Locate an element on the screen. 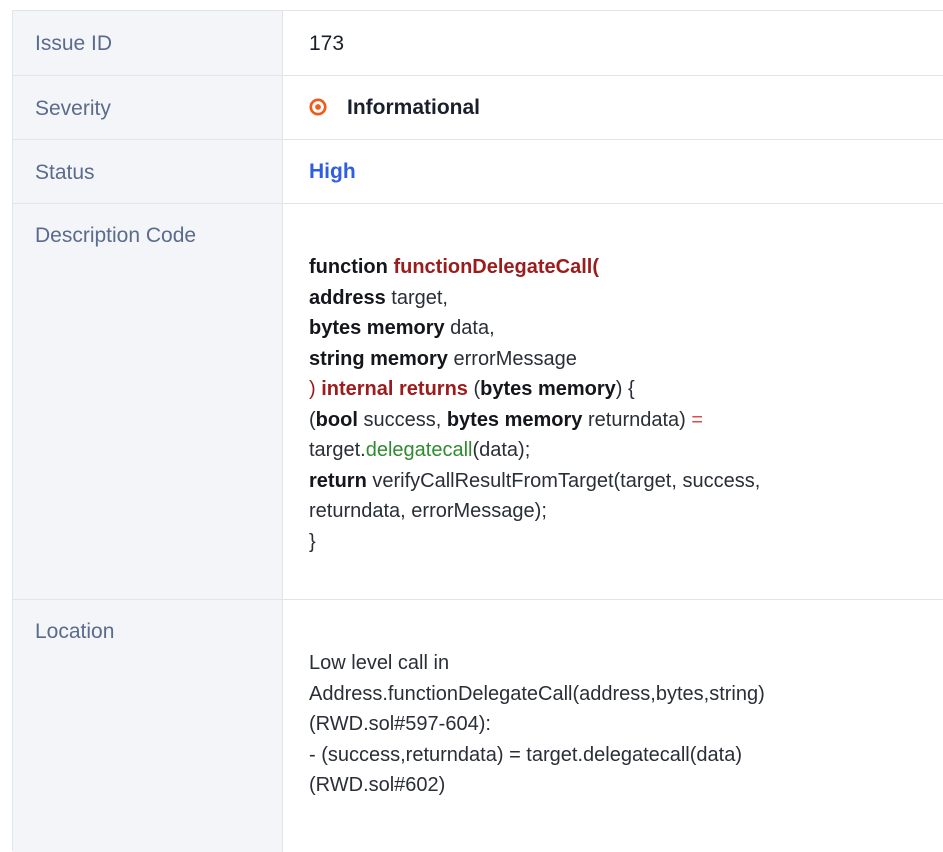 This screenshot has height=852, width=943. code-line: bytes memory data, is located at coordinates (534, 328).